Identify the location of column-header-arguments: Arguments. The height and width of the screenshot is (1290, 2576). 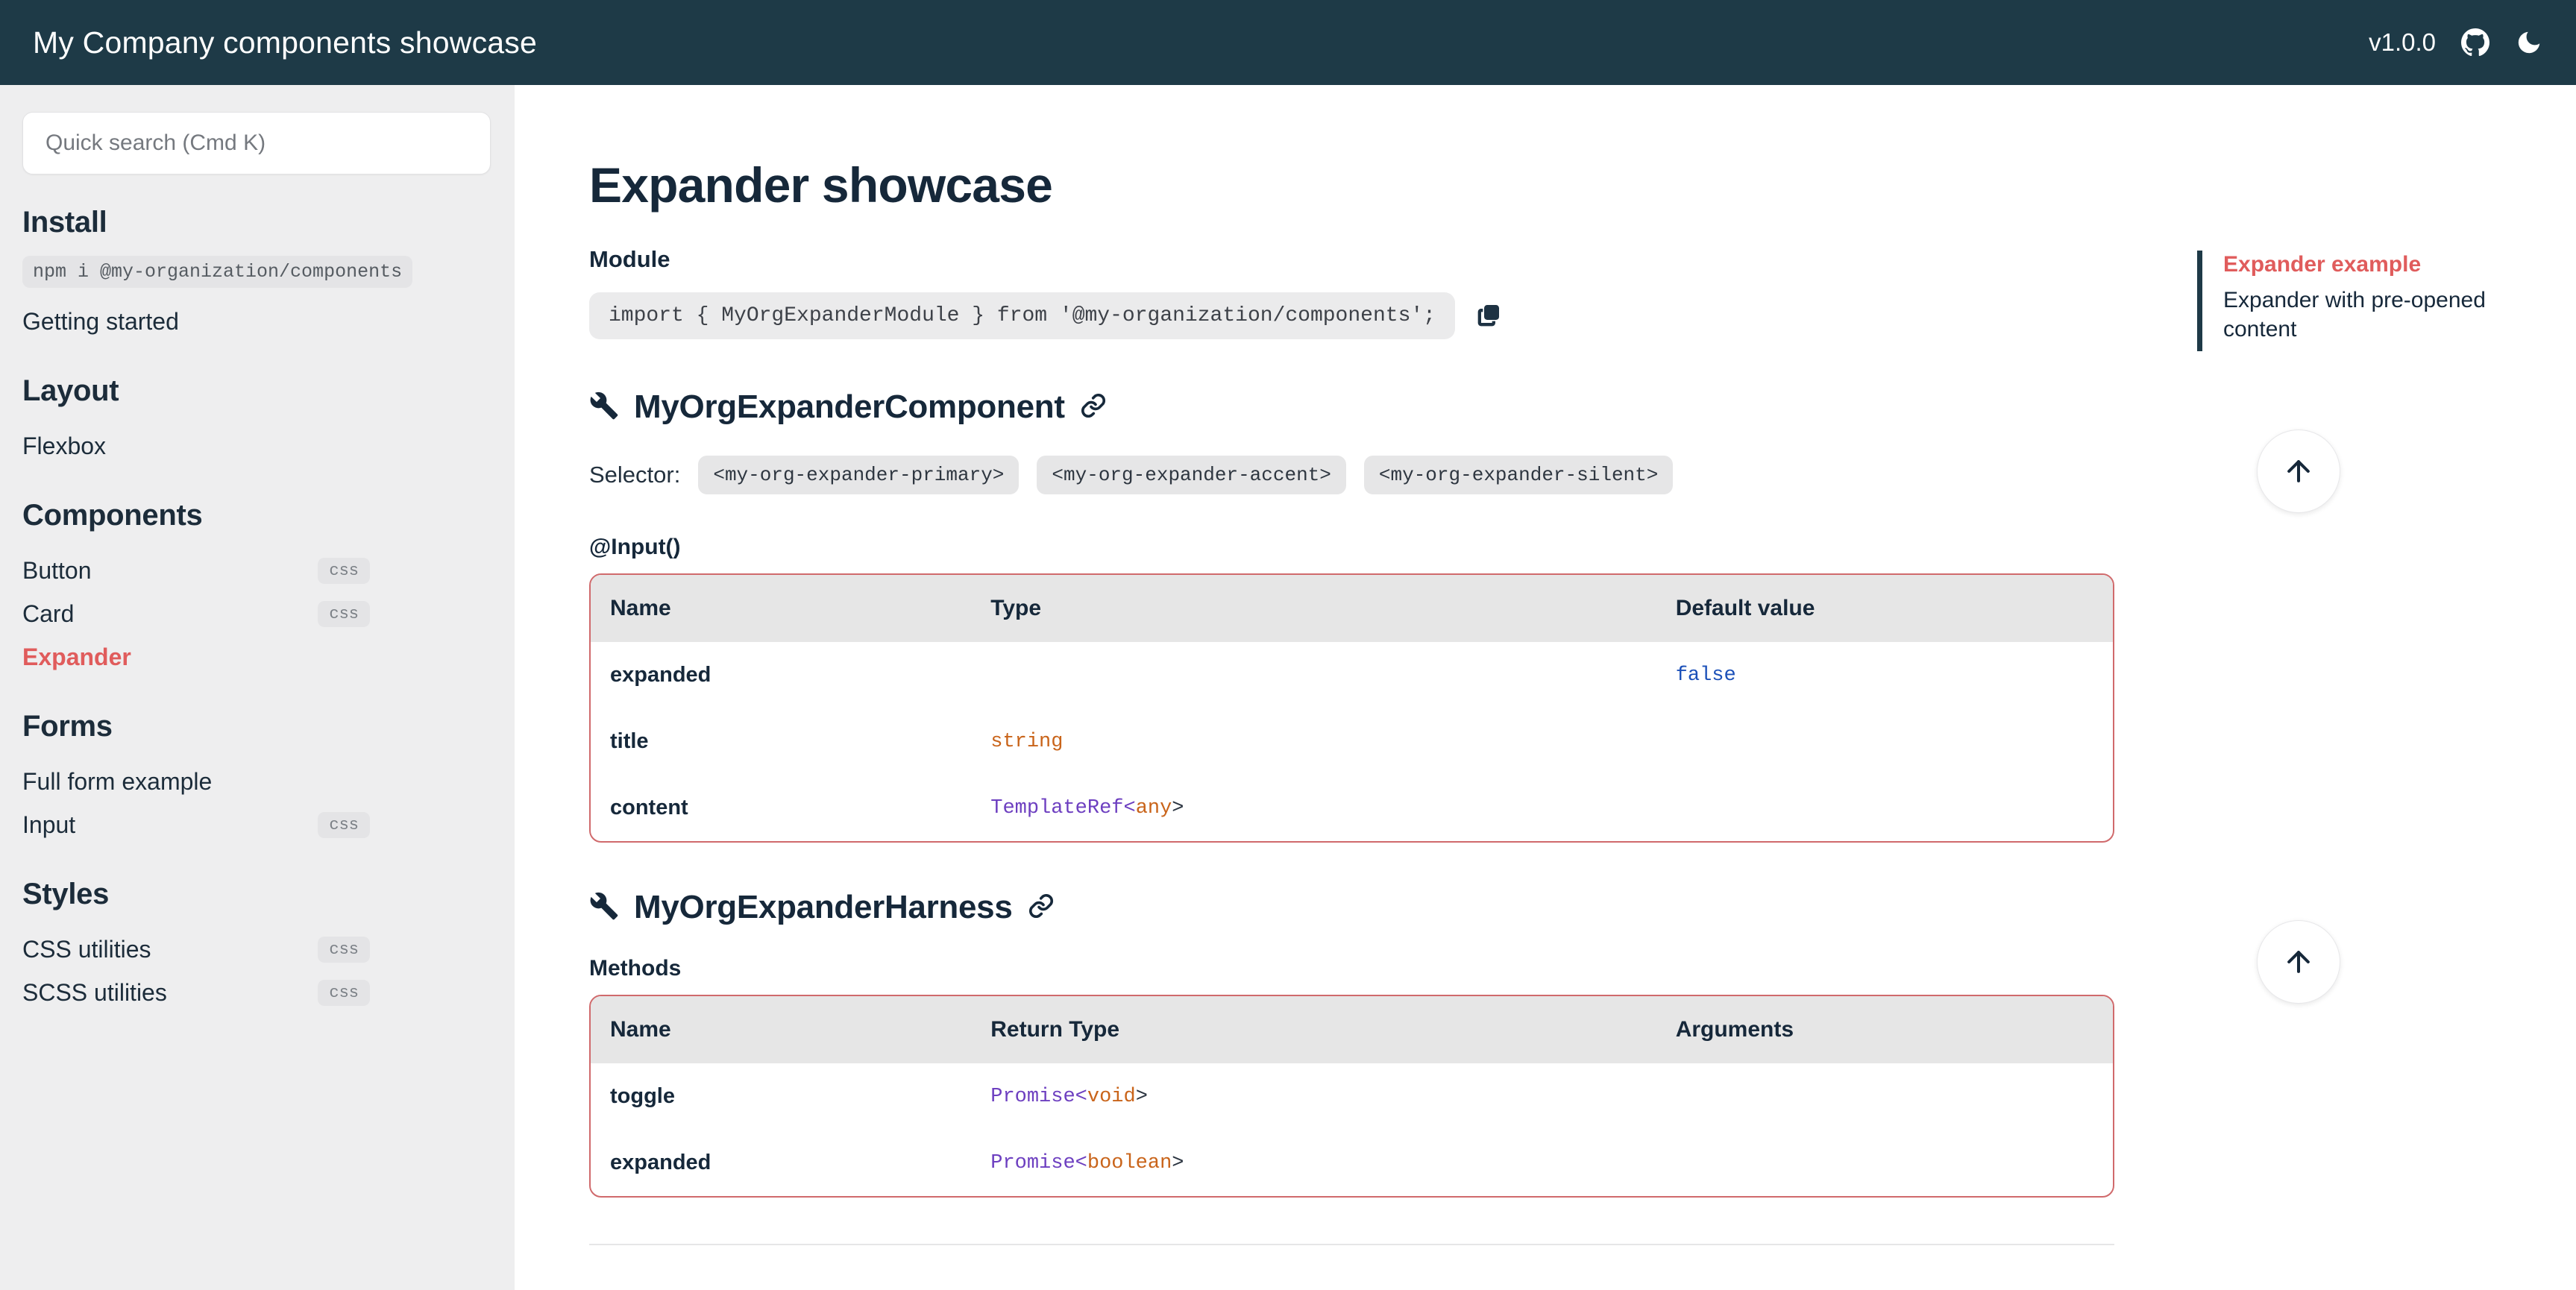
(1735, 1029).